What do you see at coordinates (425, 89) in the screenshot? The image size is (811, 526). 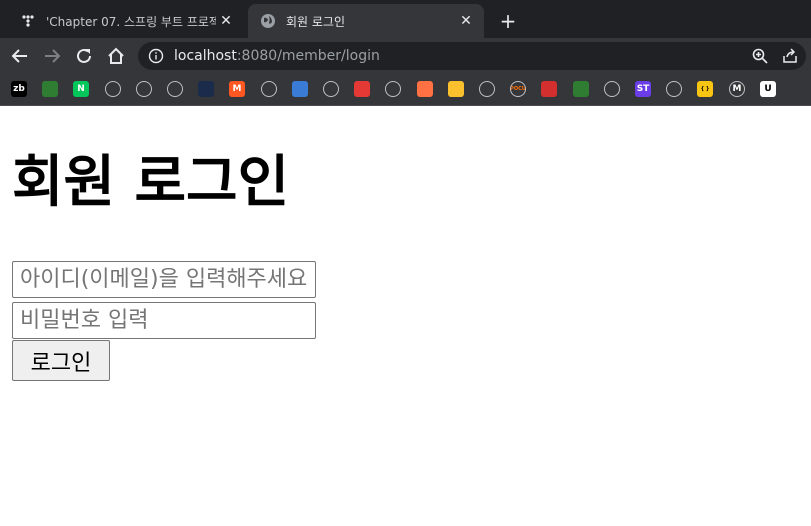 I see `bookmark-fox-icon` at bounding box center [425, 89].